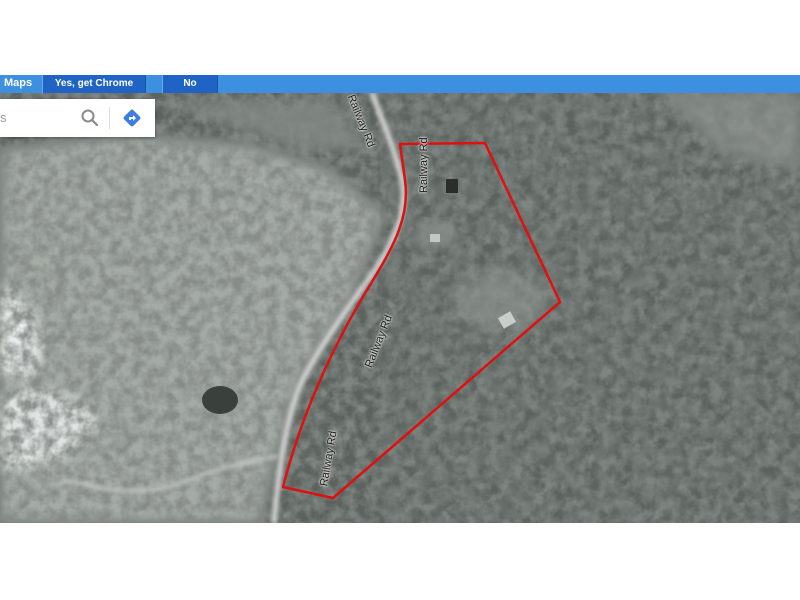 The height and width of the screenshot is (600, 800). I want to click on banner-title: Maps, so click(18, 83).